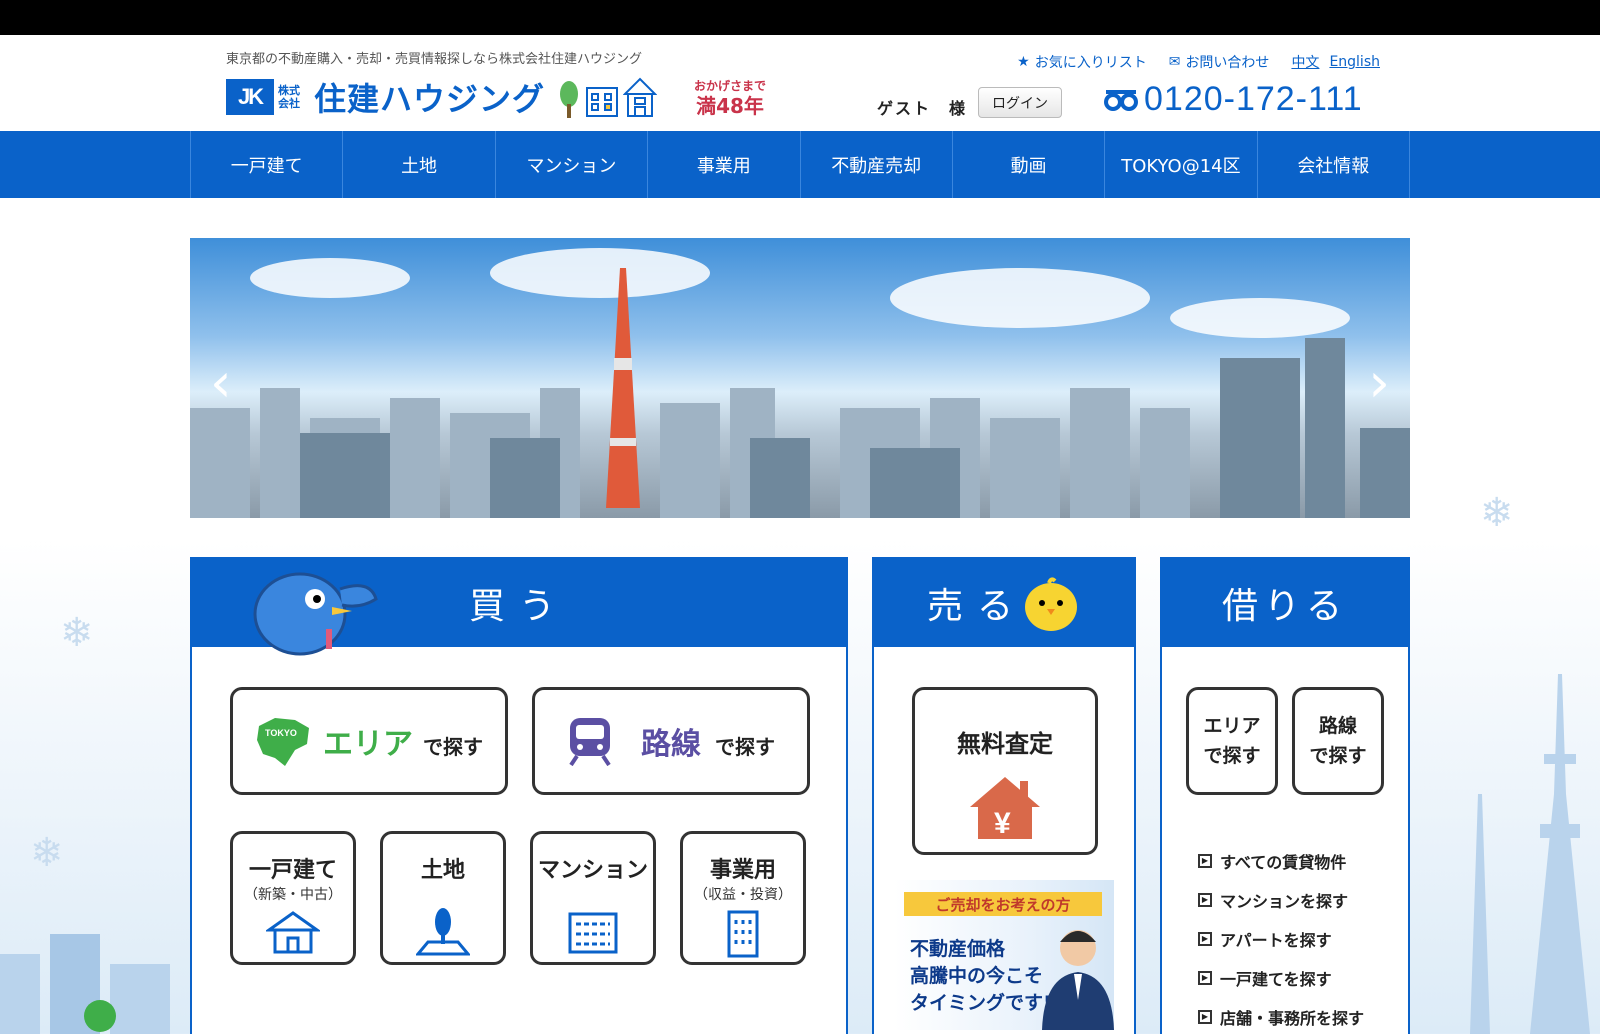 The image size is (1600, 1034). I want to click on buy-area-suffix: で探す, so click(453, 746).